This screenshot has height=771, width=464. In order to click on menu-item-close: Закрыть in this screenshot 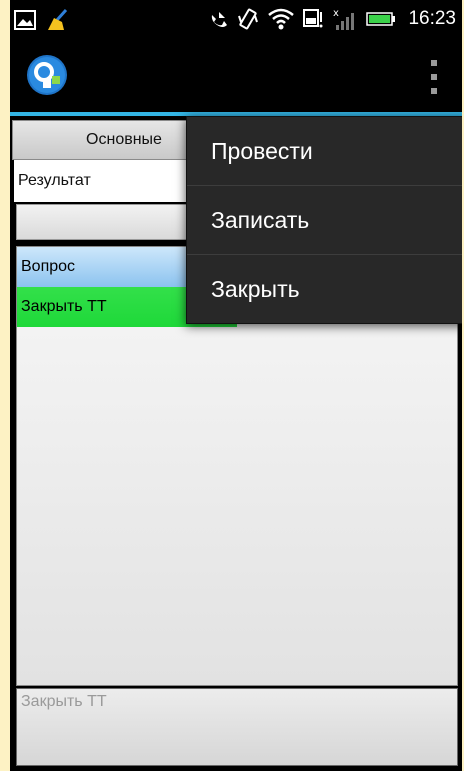, I will do `click(324, 289)`.